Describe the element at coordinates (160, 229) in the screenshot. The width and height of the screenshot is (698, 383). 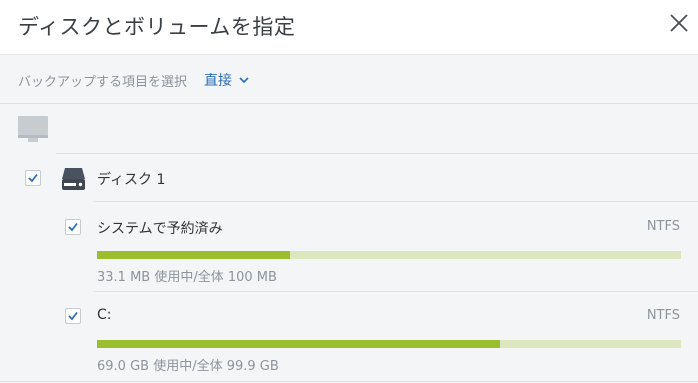
I see `volume-label: システムで予約済み` at that location.